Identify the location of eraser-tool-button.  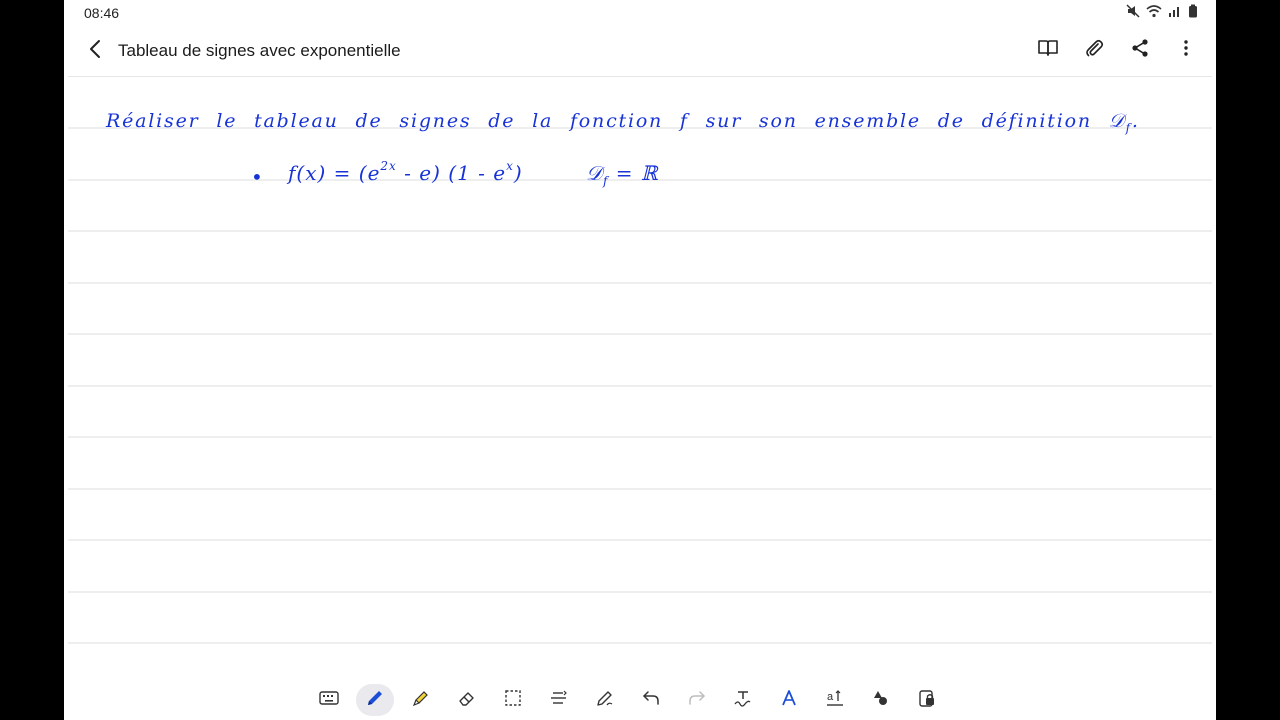
(467, 700).